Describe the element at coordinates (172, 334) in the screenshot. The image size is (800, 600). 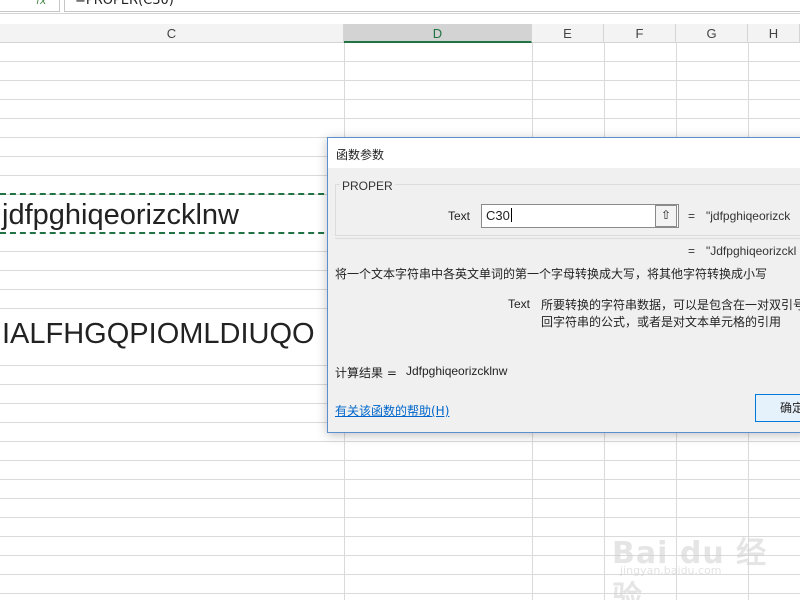
I see `cell-c-upper: IALFHGQPIOMLDIUQO` at that location.